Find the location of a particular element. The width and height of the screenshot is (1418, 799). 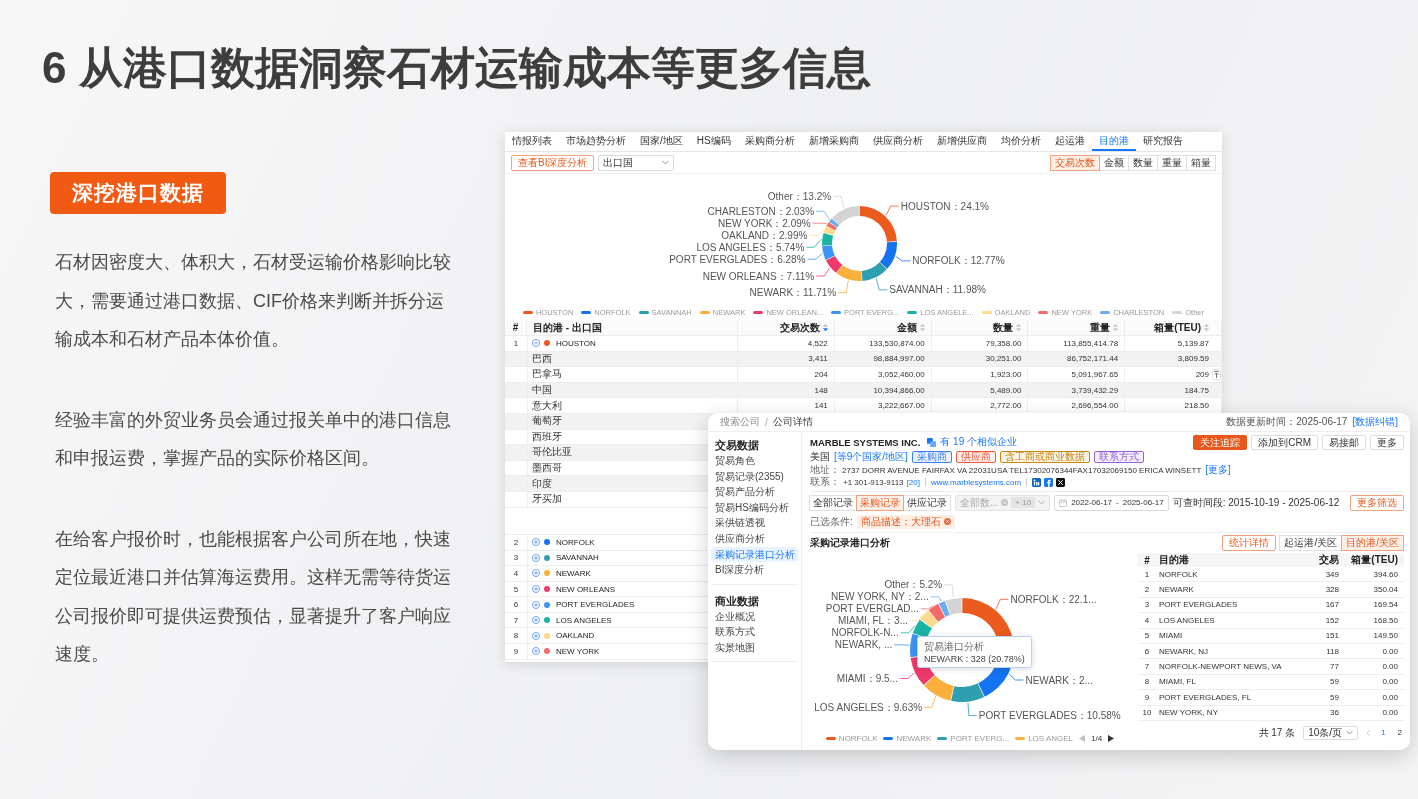

record-tab: 全部记录 is located at coordinates (833, 502).